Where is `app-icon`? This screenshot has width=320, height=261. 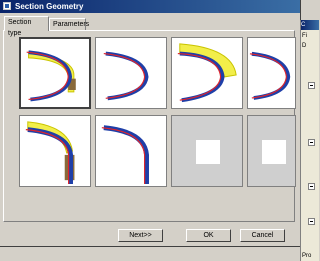 app-icon is located at coordinates (7, 6).